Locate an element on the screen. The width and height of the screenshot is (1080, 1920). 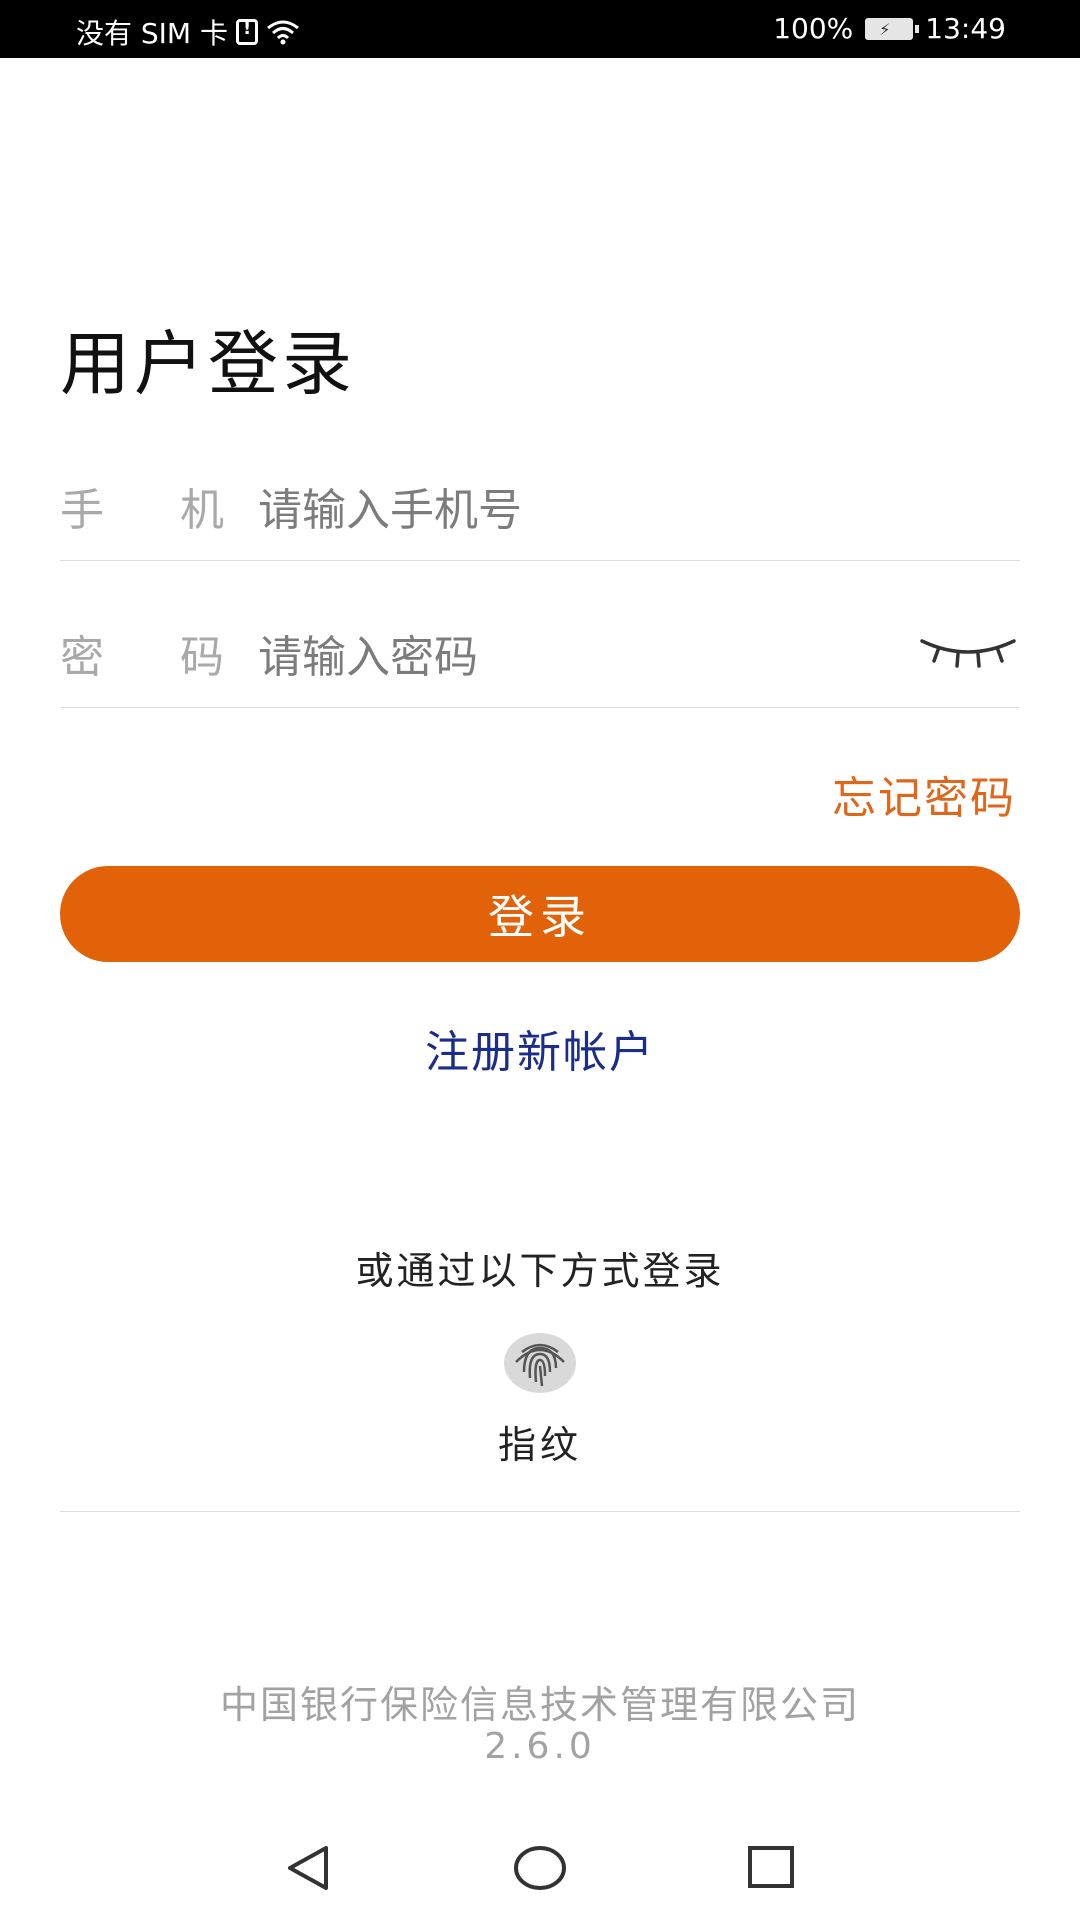
status-left: 没有 SIM 卡 is located at coordinates (188, 32).